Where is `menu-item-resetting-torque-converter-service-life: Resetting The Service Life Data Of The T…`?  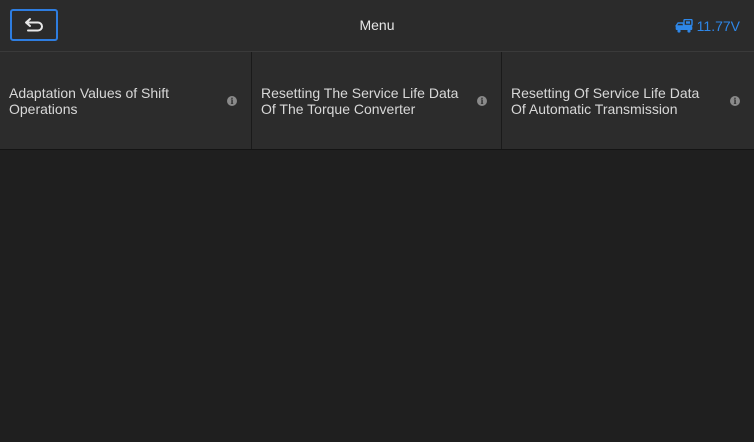 menu-item-resetting-torque-converter-service-life: Resetting The Service Life Data Of The T… is located at coordinates (377, 100).